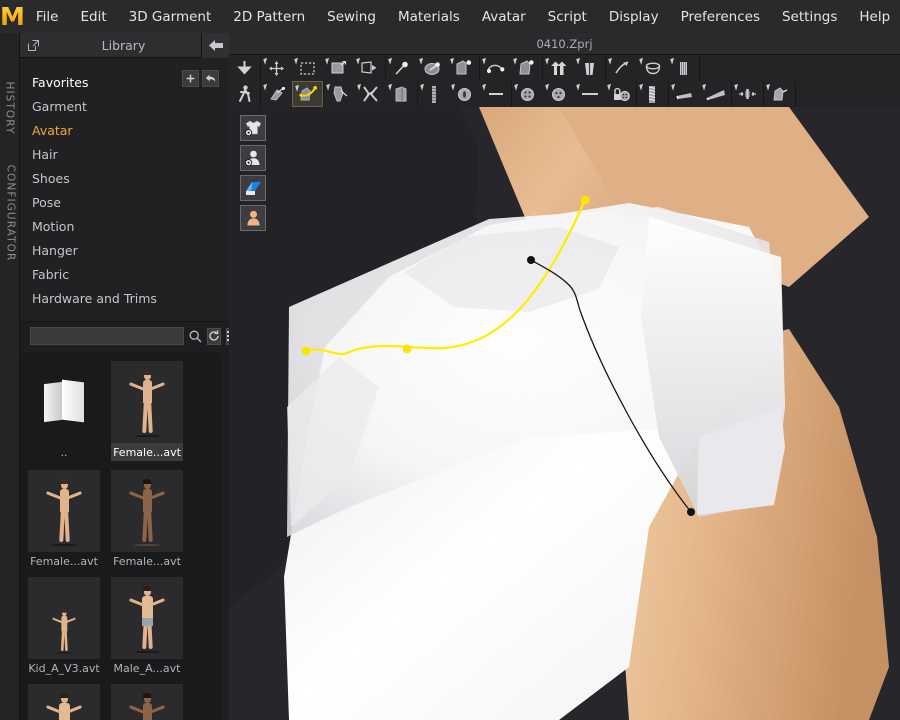 The image size is (900, 720). I want to click on menu-script: Script, so click(567, 16).